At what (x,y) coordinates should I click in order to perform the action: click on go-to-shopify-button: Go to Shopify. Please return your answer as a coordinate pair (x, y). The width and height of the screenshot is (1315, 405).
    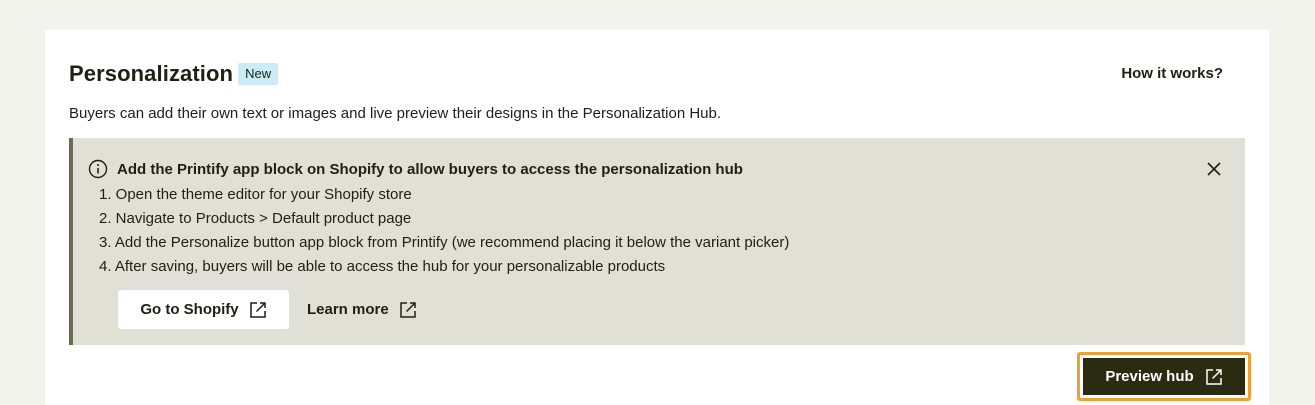
    Looking at the image, I should click on (203, 309).